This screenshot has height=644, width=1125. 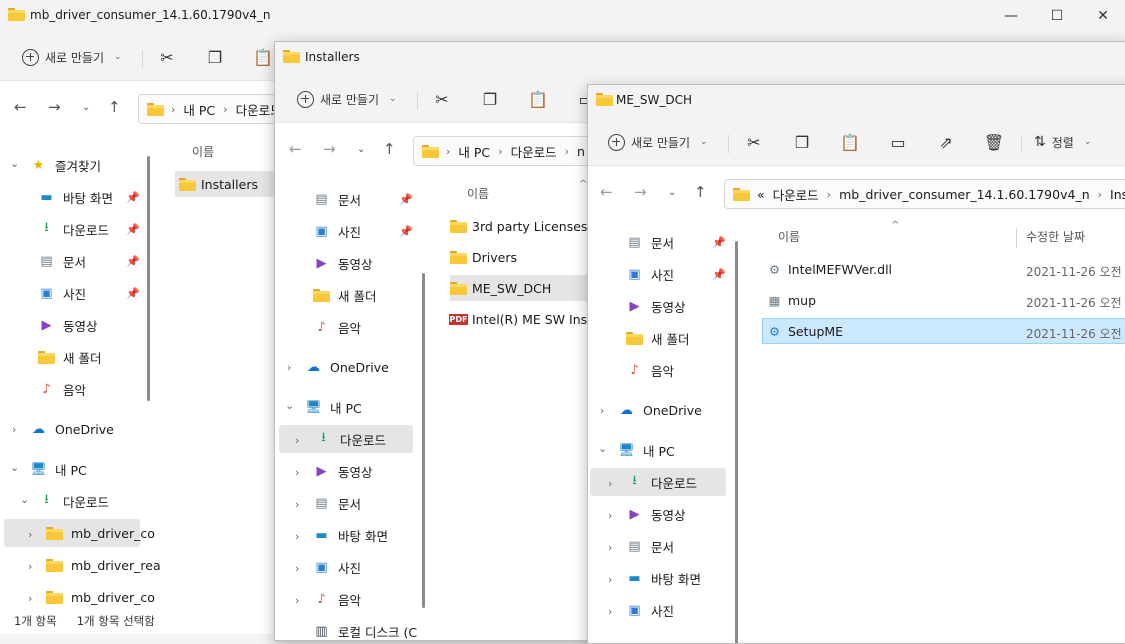 What do you see at coordinates (73, 229) in the screenshot?
I see `nav-downloads: ⭳ 다운로드` at bounding box center [73, 229].